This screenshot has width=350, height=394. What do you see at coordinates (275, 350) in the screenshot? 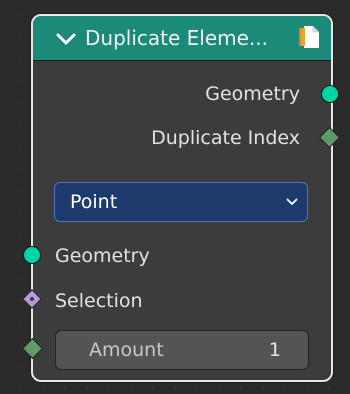
I see `amount-value: 1` at bounding box center [275, 350].